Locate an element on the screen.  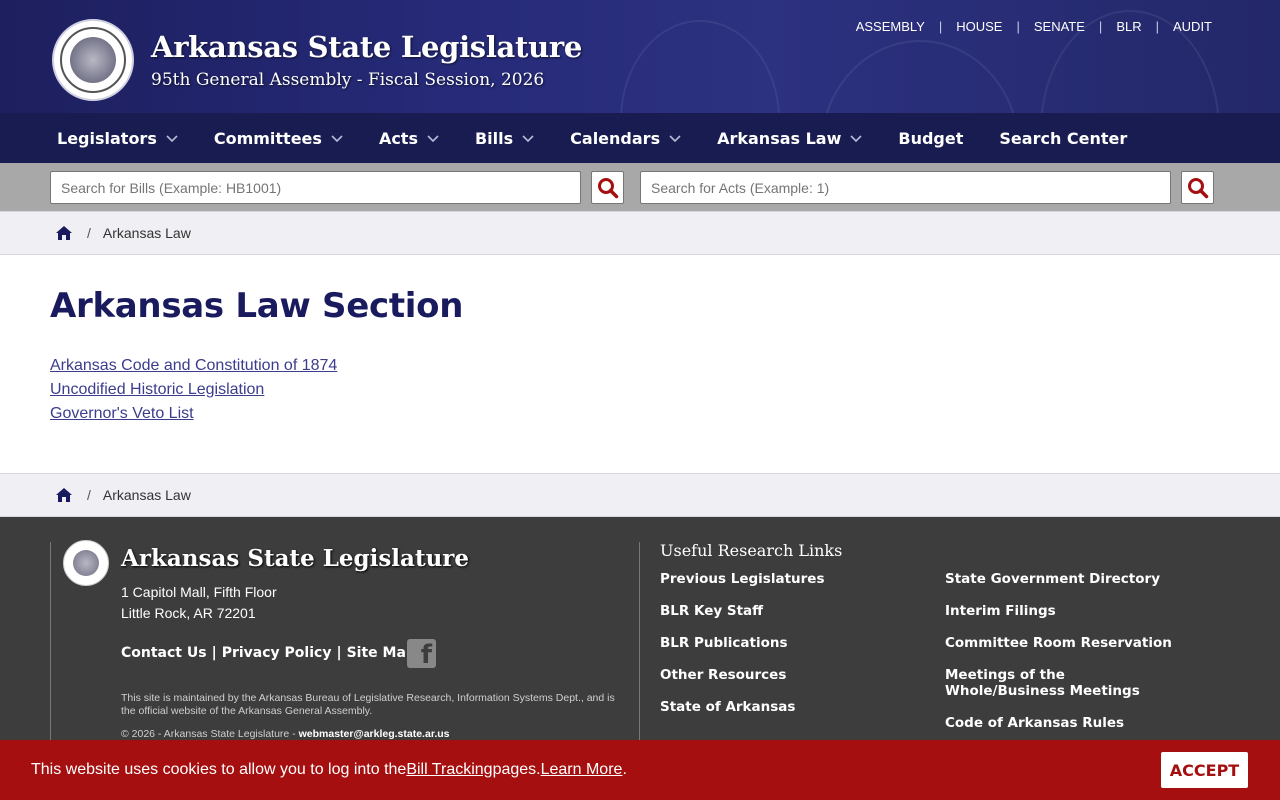
site-title: Arkansas State Legislature is located at coordinates (366, 47).